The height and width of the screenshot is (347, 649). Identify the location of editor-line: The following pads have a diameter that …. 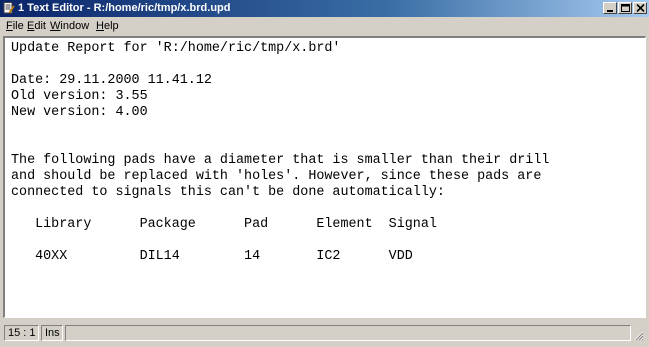
(280, 160).